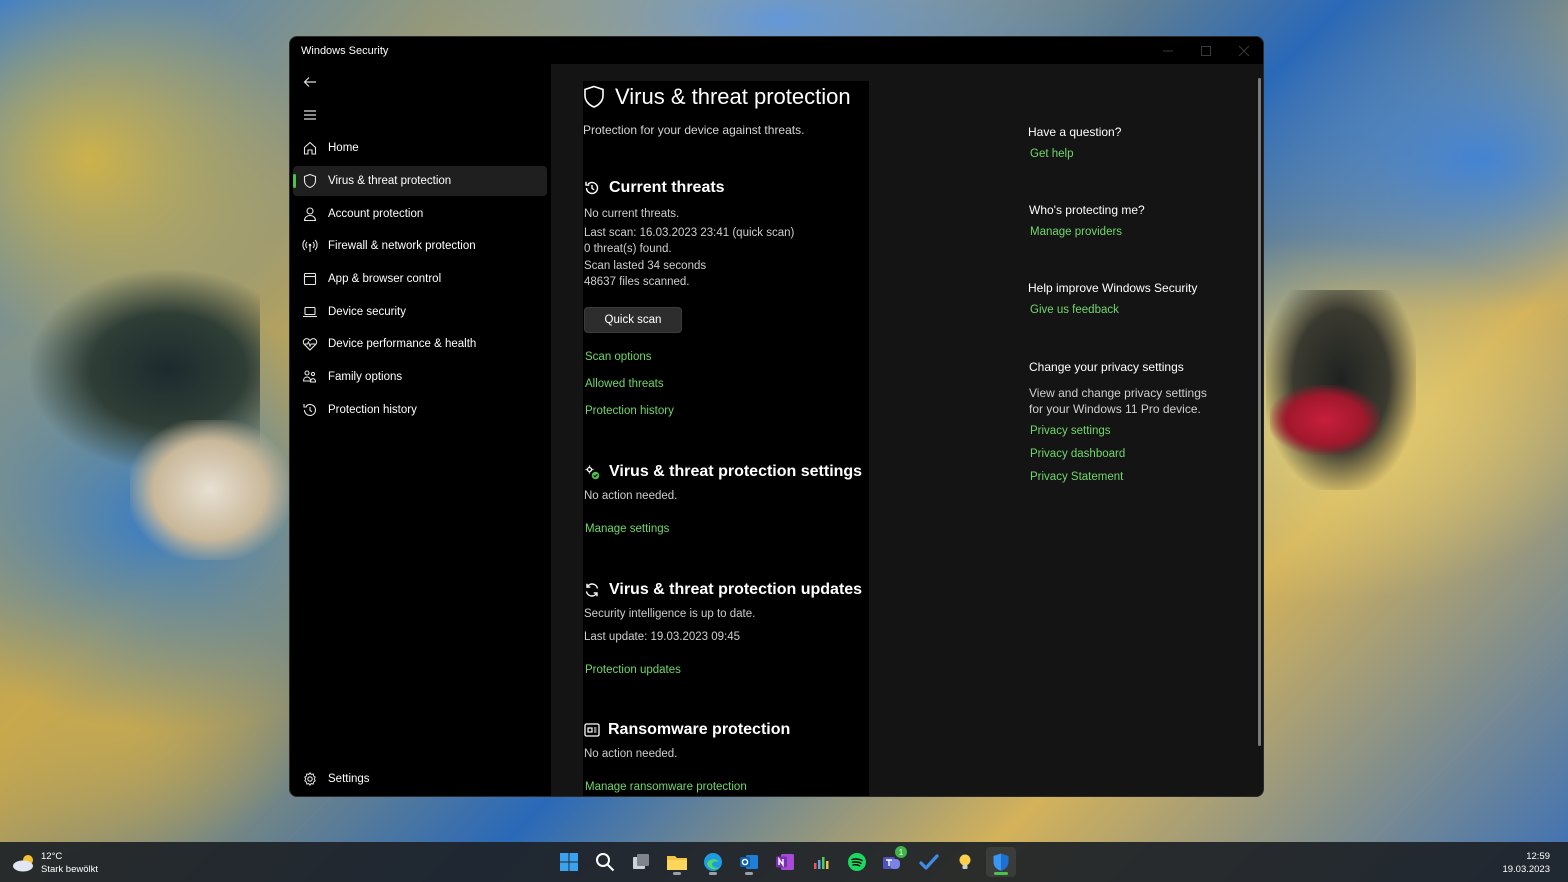  Describe the element at coordinates (699, 729) in the screenshot. I see `ransomware-section-heading: Ransomware protection` at that location.